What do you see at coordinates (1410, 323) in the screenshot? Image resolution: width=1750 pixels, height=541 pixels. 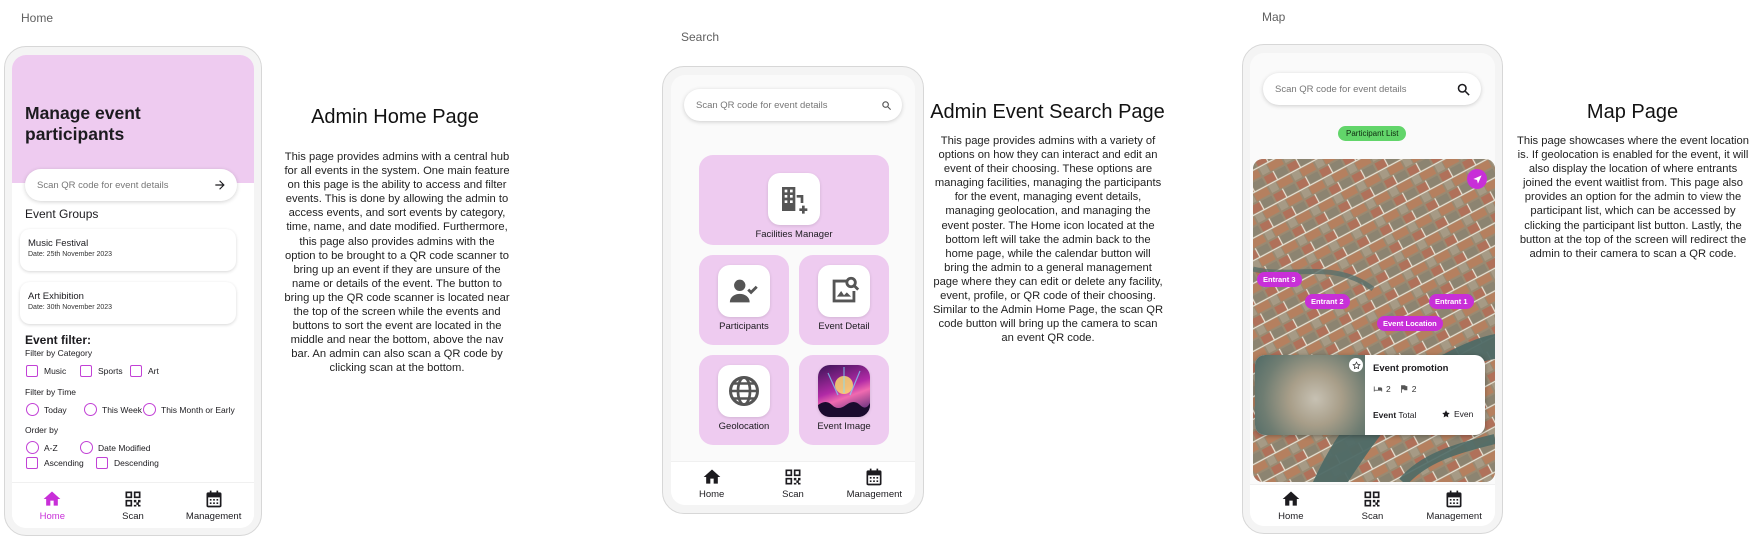 I see `event-location-marker: Event Location` at bounding box center [1410, 323].